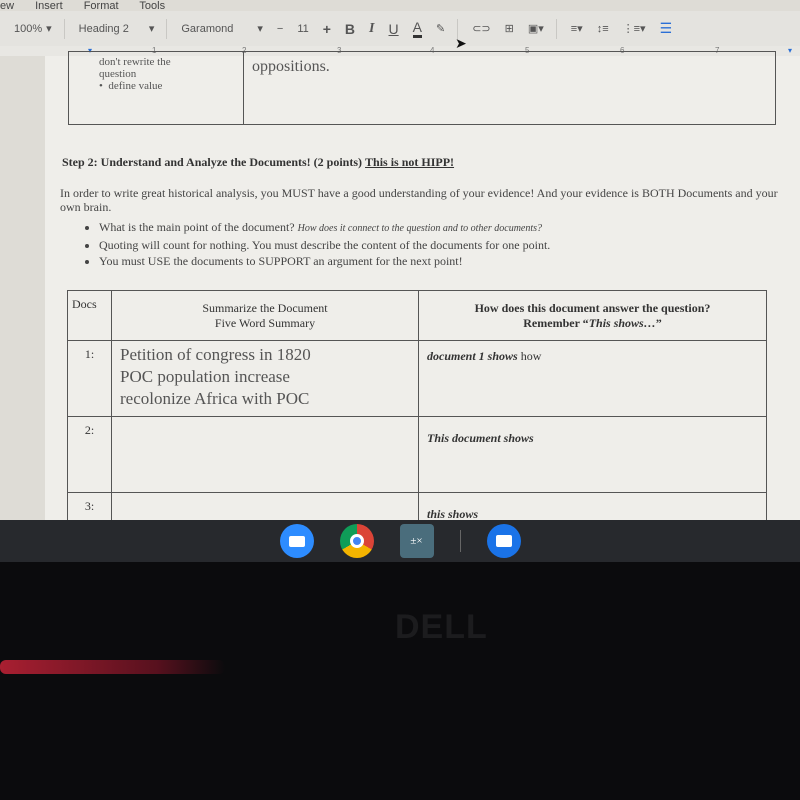 This screenshot has width=800, height=800. What do you see at coordinates (265, 308) in the screenshot?
I see `header-line: Summarize the Document` at bounding box center [265, 308].